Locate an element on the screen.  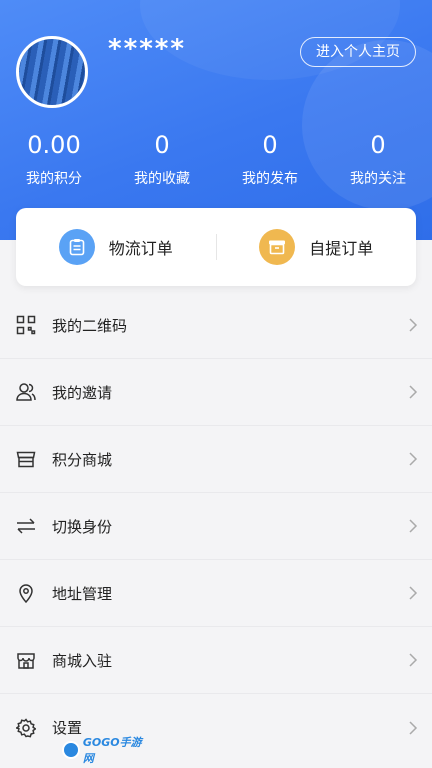
stat-points: 0.00 我的积分 is located at coordinates (54, 163).